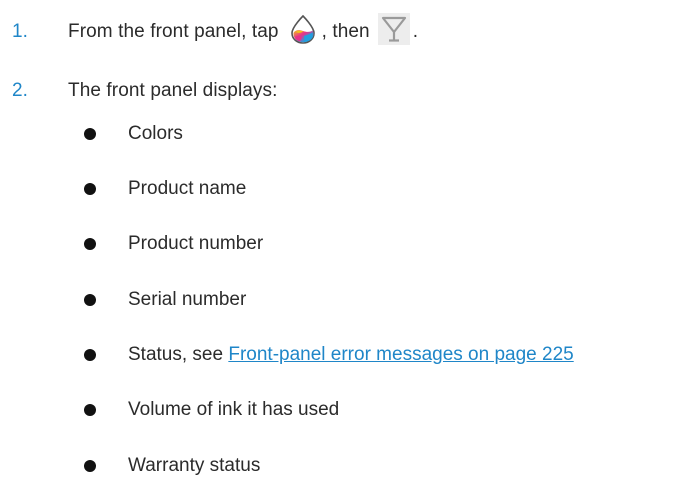 This screenshot has height=499, width=691. I want to click on ink-drop-icon, so click(303, 32).